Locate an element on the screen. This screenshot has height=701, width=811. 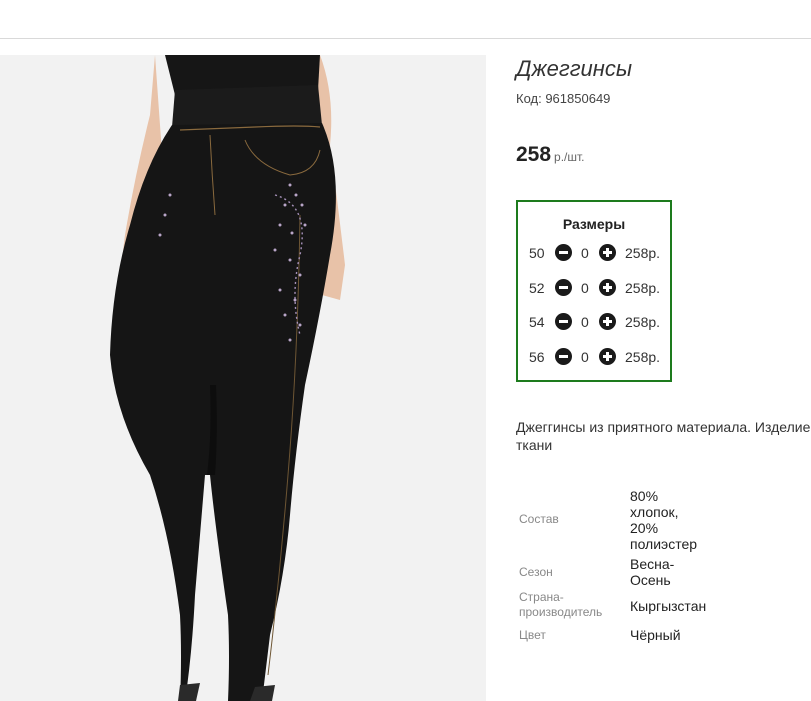
spec-label: Сезон is located at coordinates (536, 572).